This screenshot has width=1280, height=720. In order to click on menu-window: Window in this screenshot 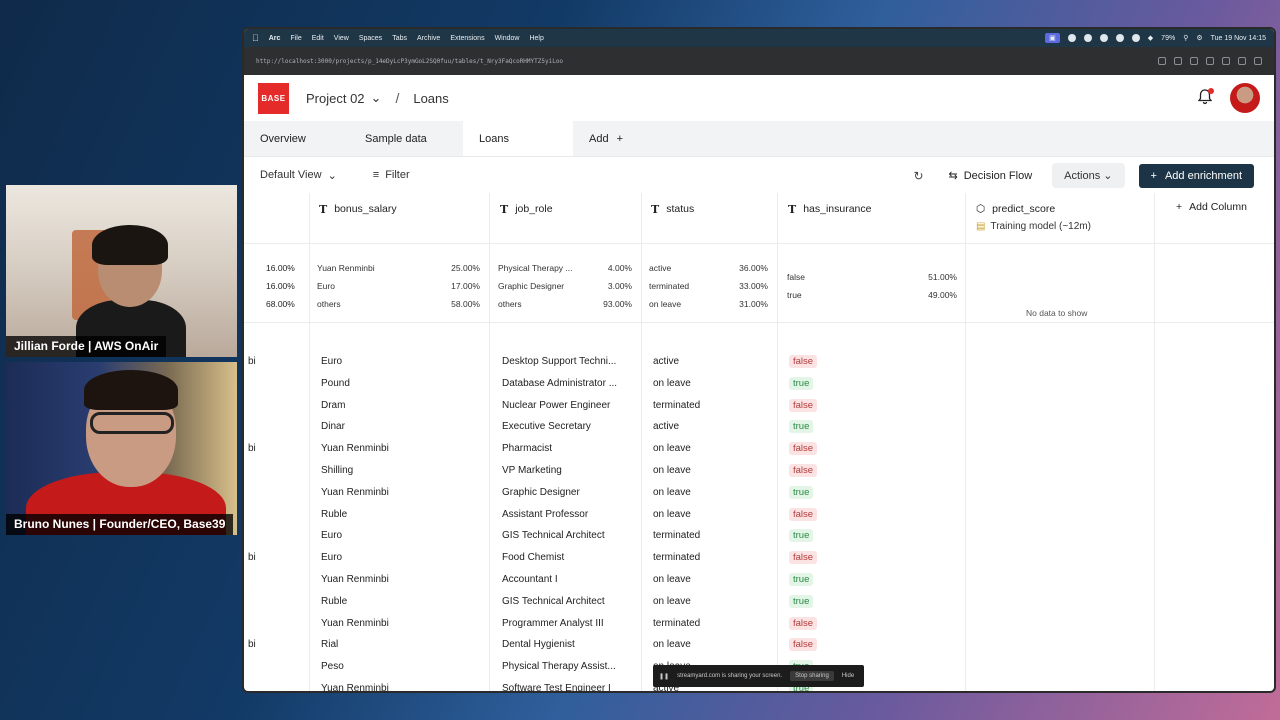, I will do `click(507, 38)`.